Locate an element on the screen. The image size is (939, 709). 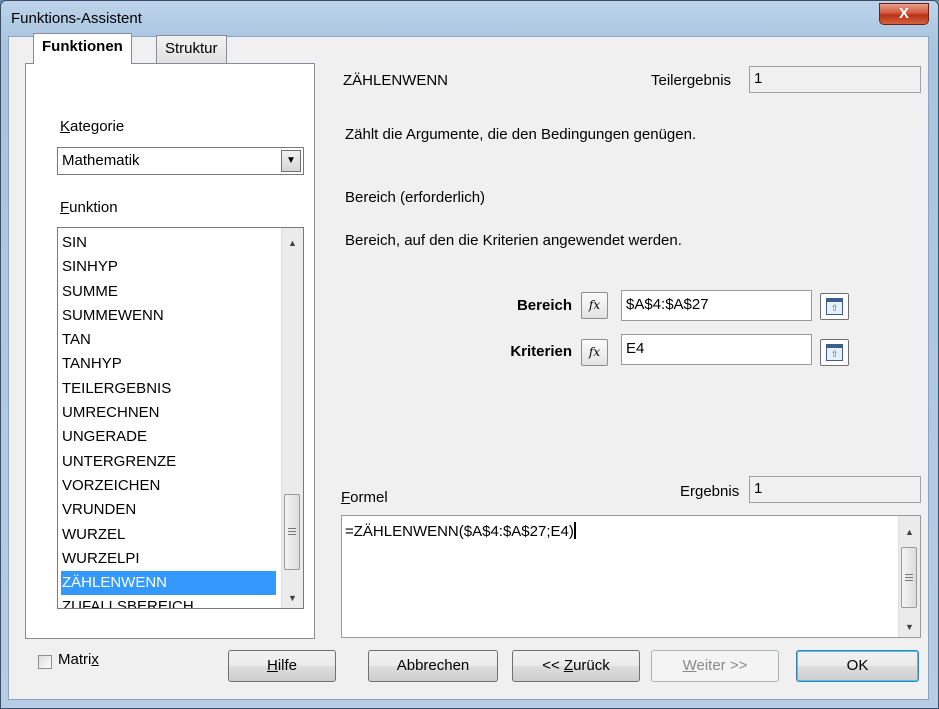
next-button: Weiter >> is located at coordinates (715, 666).